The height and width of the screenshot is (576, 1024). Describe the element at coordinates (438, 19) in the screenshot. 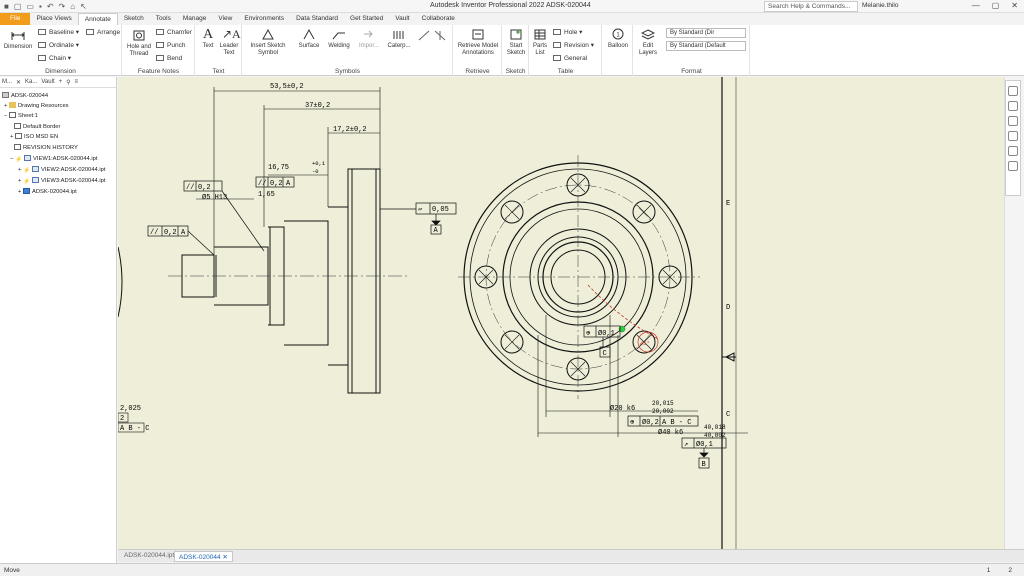

I see `tab-collaborate: Collaborate` at that location.